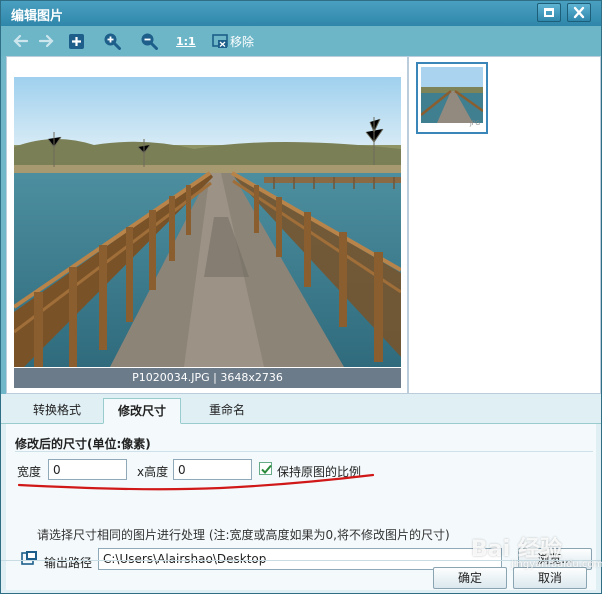 The image size is (602, 594). What do you see at coordinates (304, 451) in the screenshot?
I see `section-divider` at bounding box center [304, 451].